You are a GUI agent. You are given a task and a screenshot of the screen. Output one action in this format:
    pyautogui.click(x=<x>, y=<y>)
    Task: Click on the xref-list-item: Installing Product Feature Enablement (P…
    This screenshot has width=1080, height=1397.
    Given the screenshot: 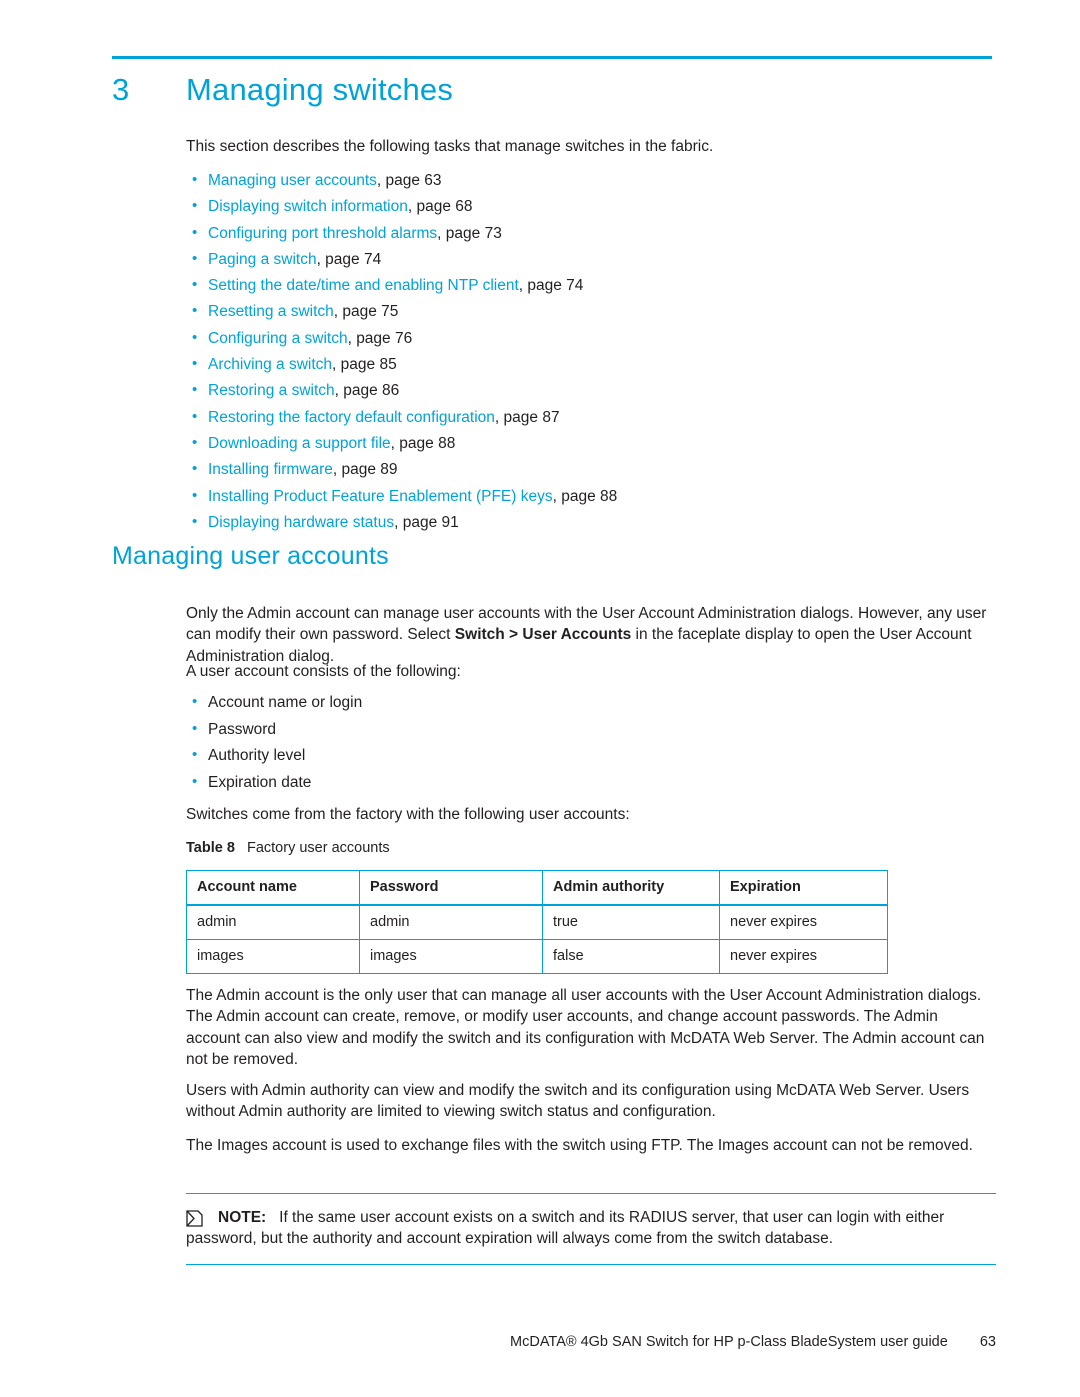 What is the action you would take?
    pyautogui.click(x=591, y=496)
    